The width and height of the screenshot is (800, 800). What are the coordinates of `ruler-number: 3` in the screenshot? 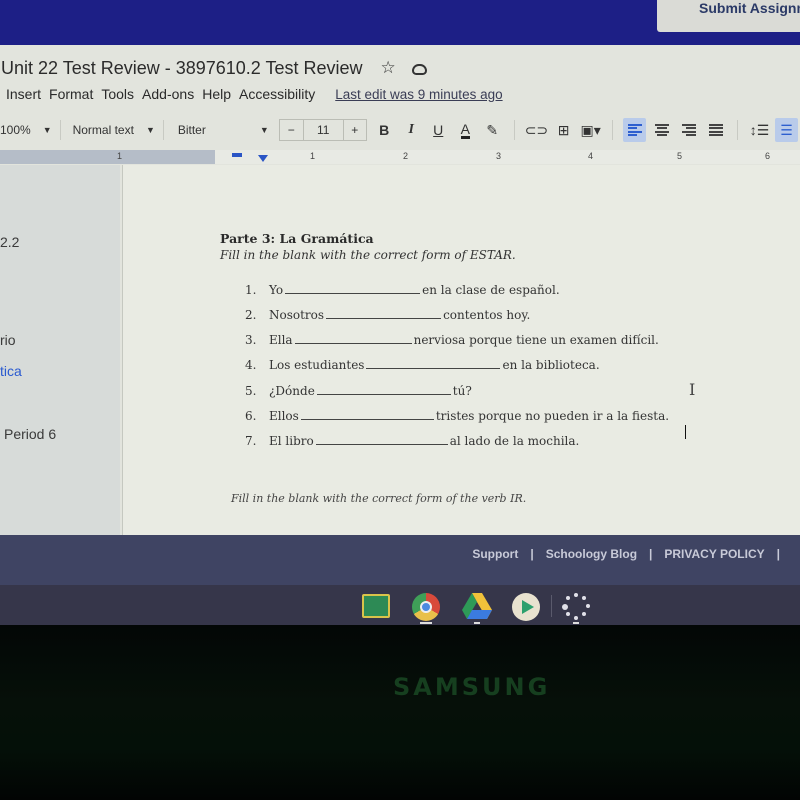 It's located at (499, 156).